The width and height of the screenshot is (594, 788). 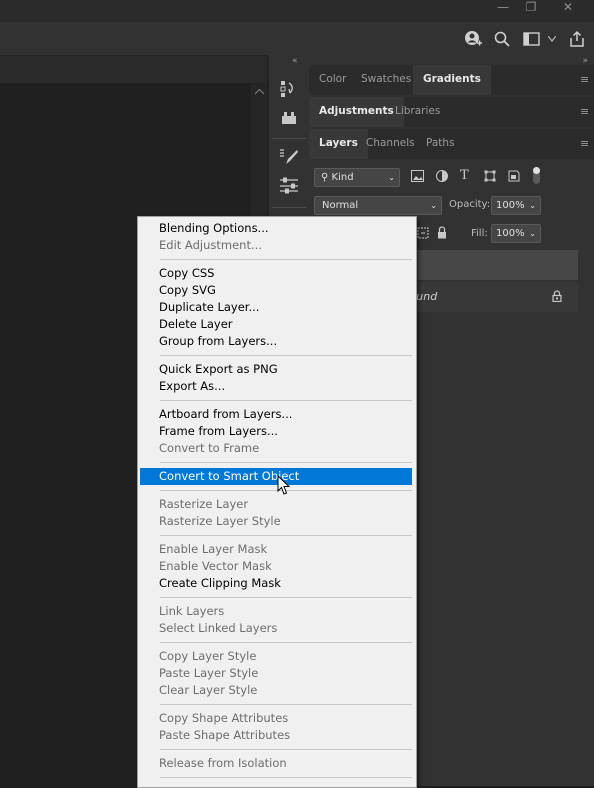 What do you see at coordinates (342, 177) in the screenshot?
I see `filter-kind-label: Kind` at bounding box center [342, 177].